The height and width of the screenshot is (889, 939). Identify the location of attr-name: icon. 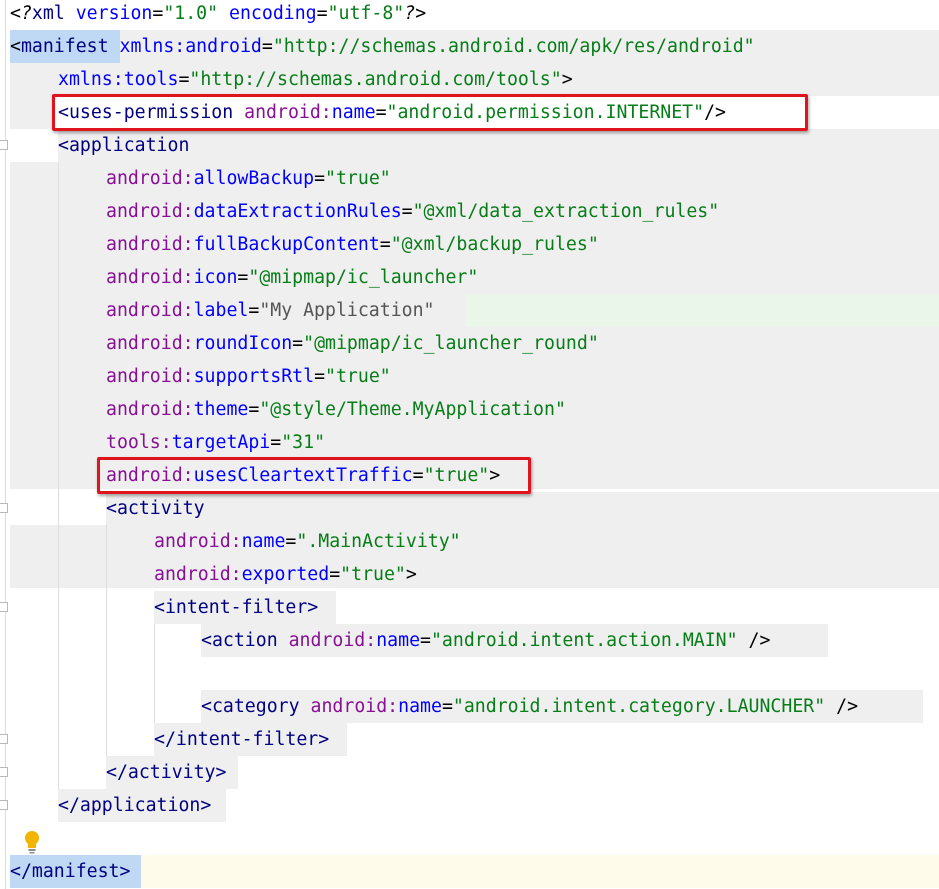
(215, 277).